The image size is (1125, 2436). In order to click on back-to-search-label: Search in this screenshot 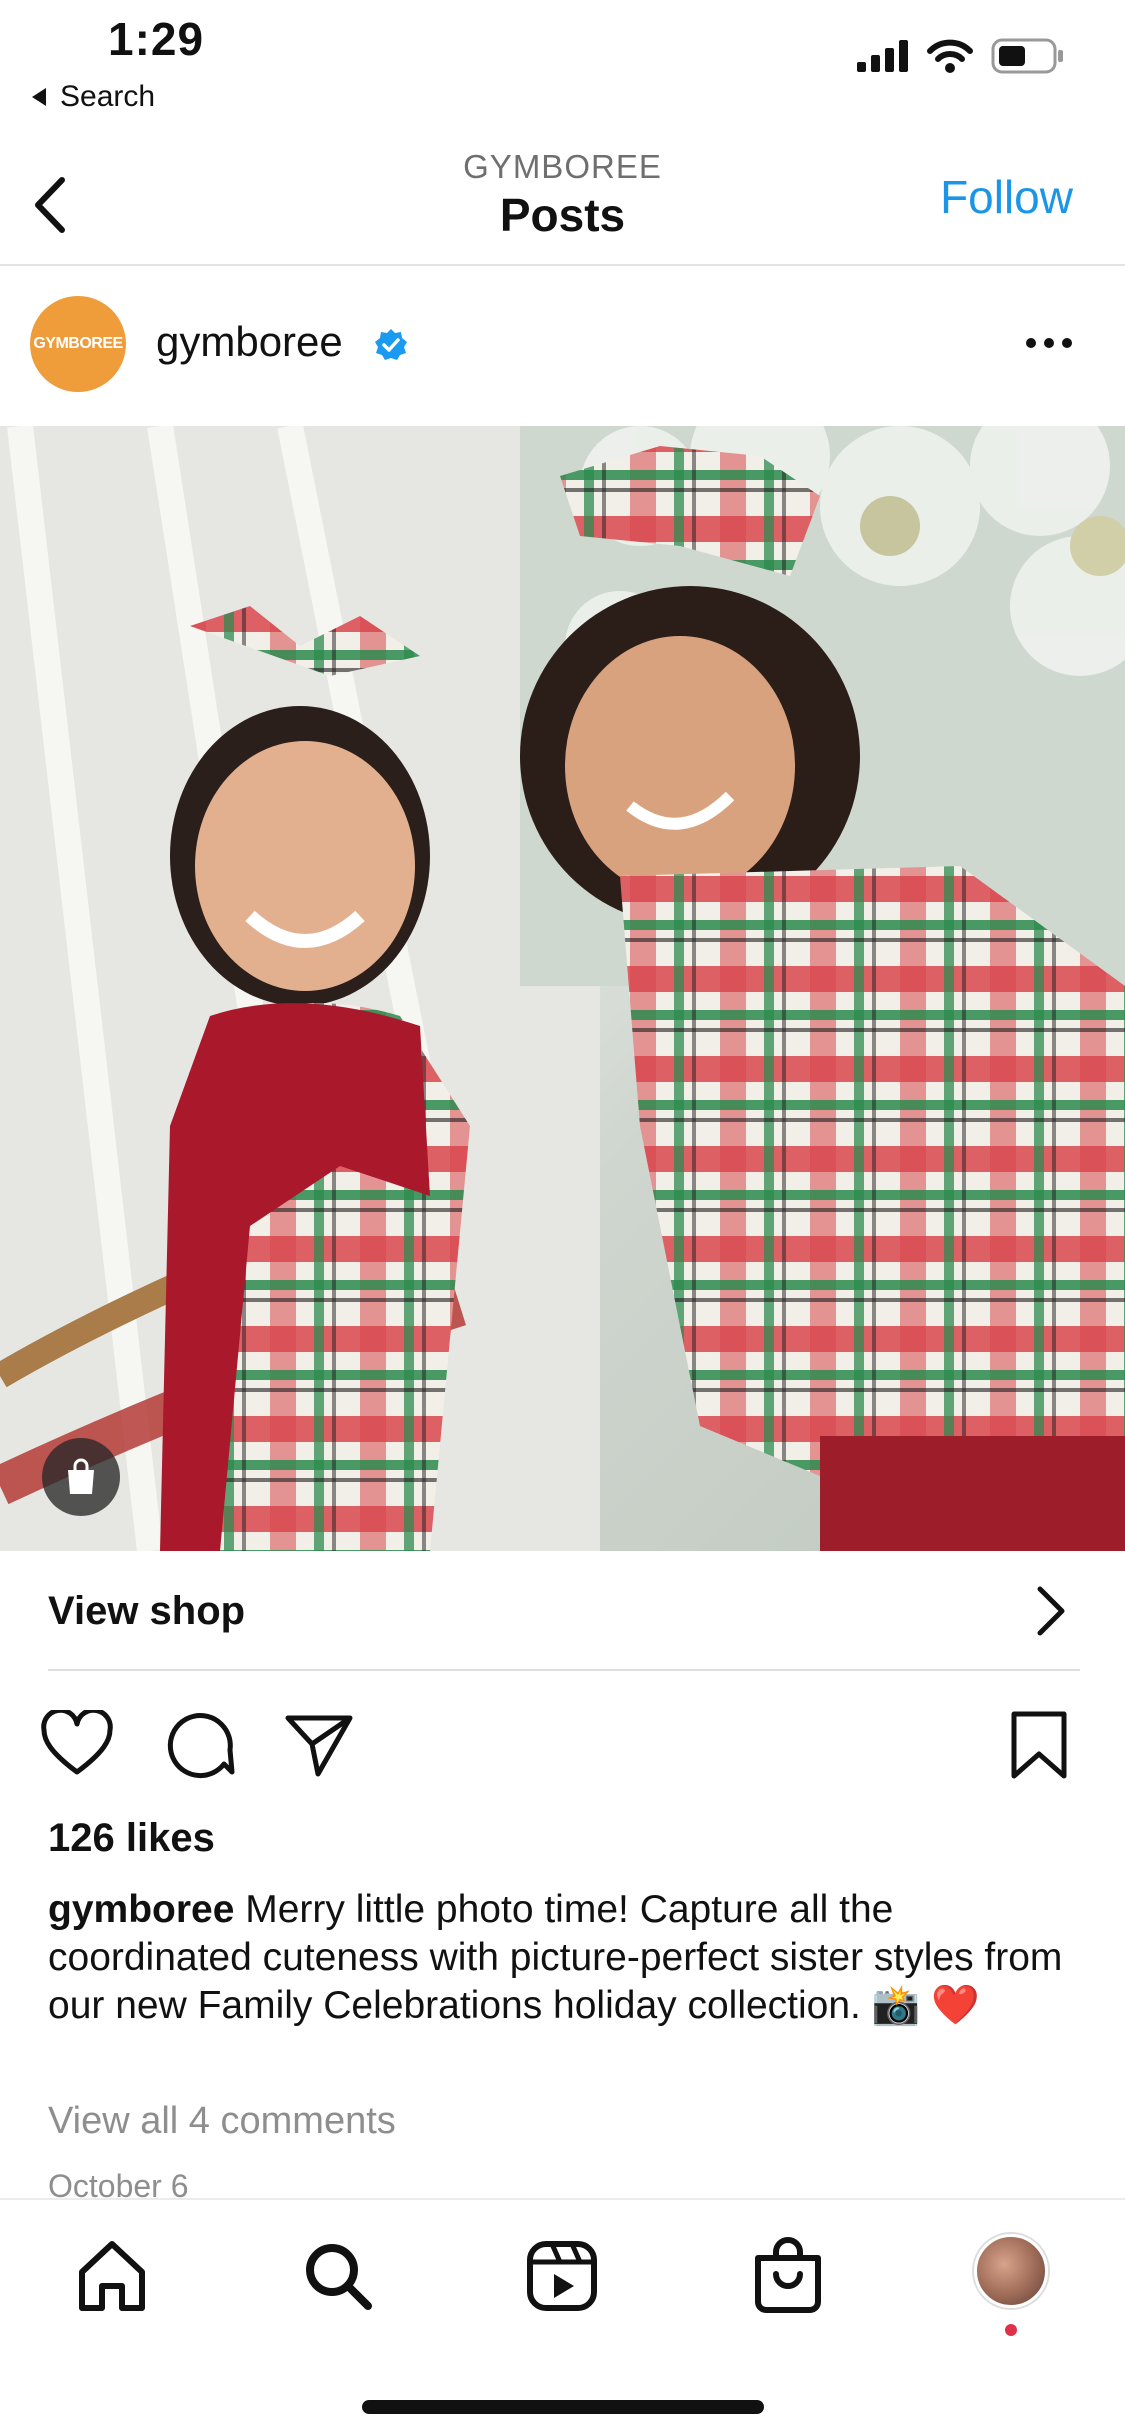, I will do `click(108, 96)`.